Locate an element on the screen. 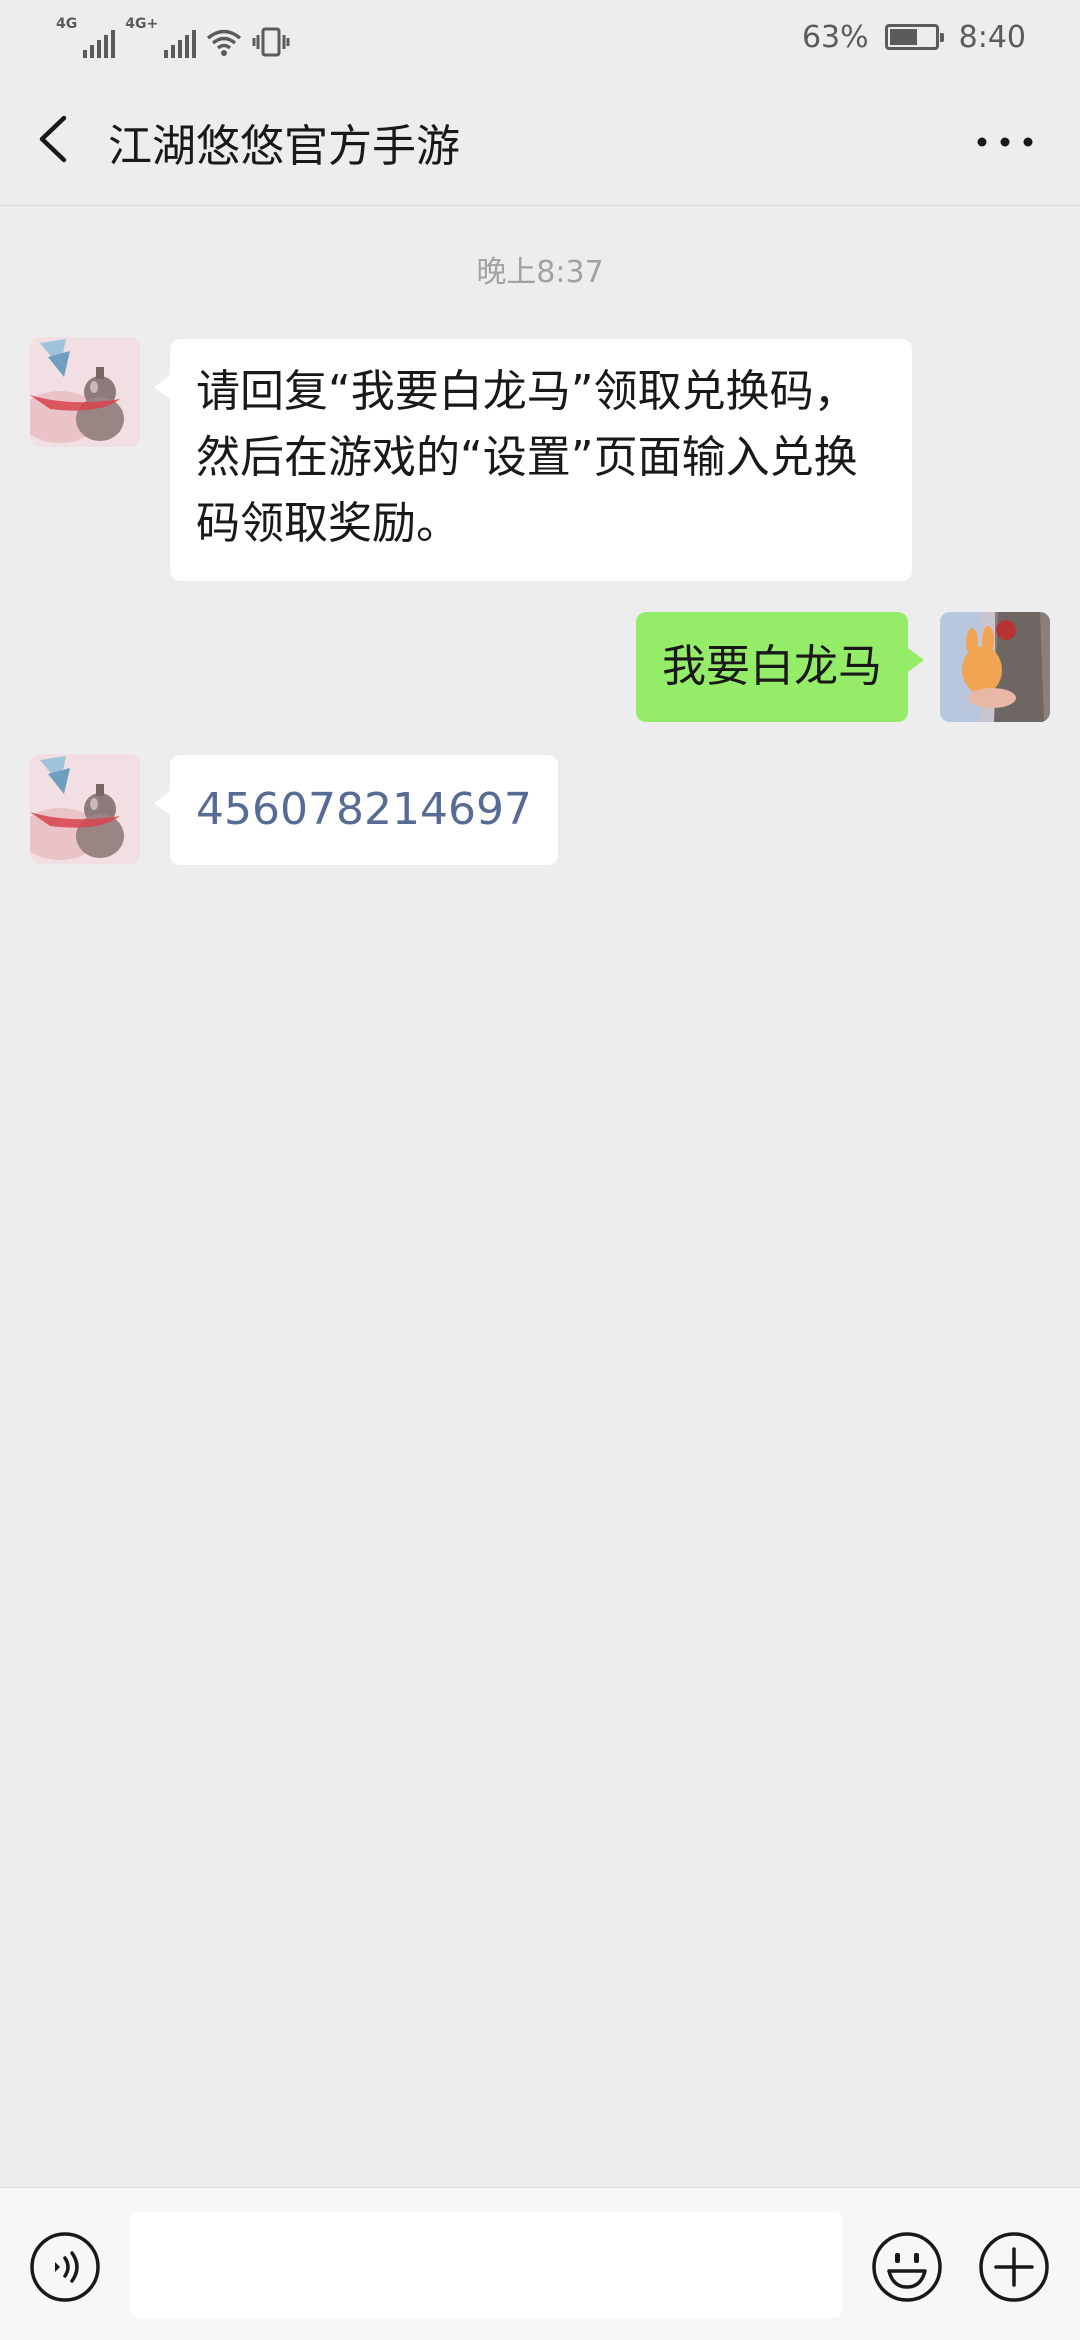 Image resolution: width=1080 pixels, height=2340 pixels. message-text: 我要白龙马 is located at coordinates (772, 666).